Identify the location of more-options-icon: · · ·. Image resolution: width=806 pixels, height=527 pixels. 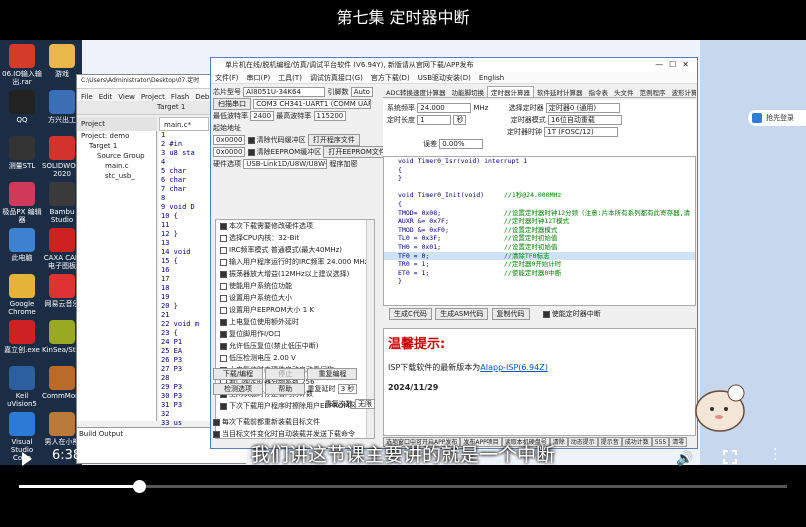
(775, 455).